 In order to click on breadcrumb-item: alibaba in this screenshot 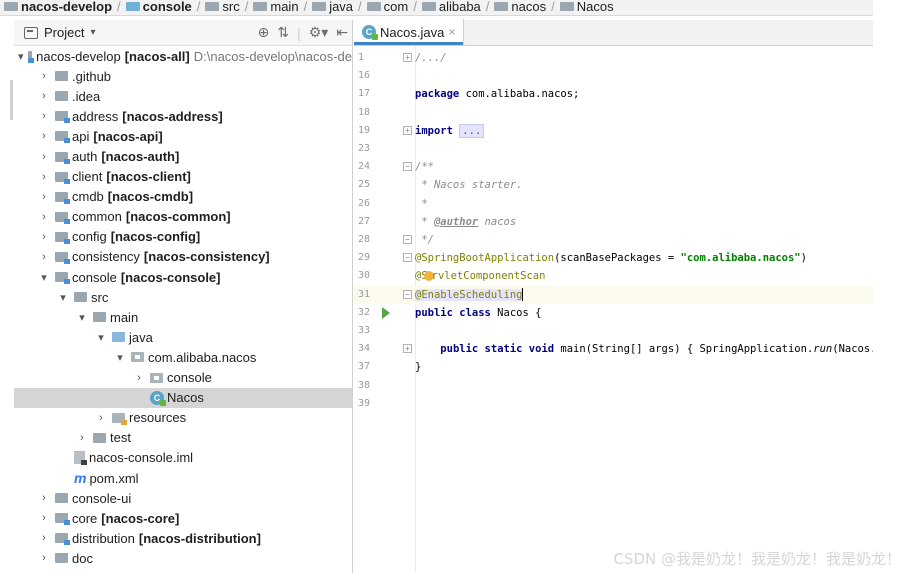, I will do `click(451, 7)`.